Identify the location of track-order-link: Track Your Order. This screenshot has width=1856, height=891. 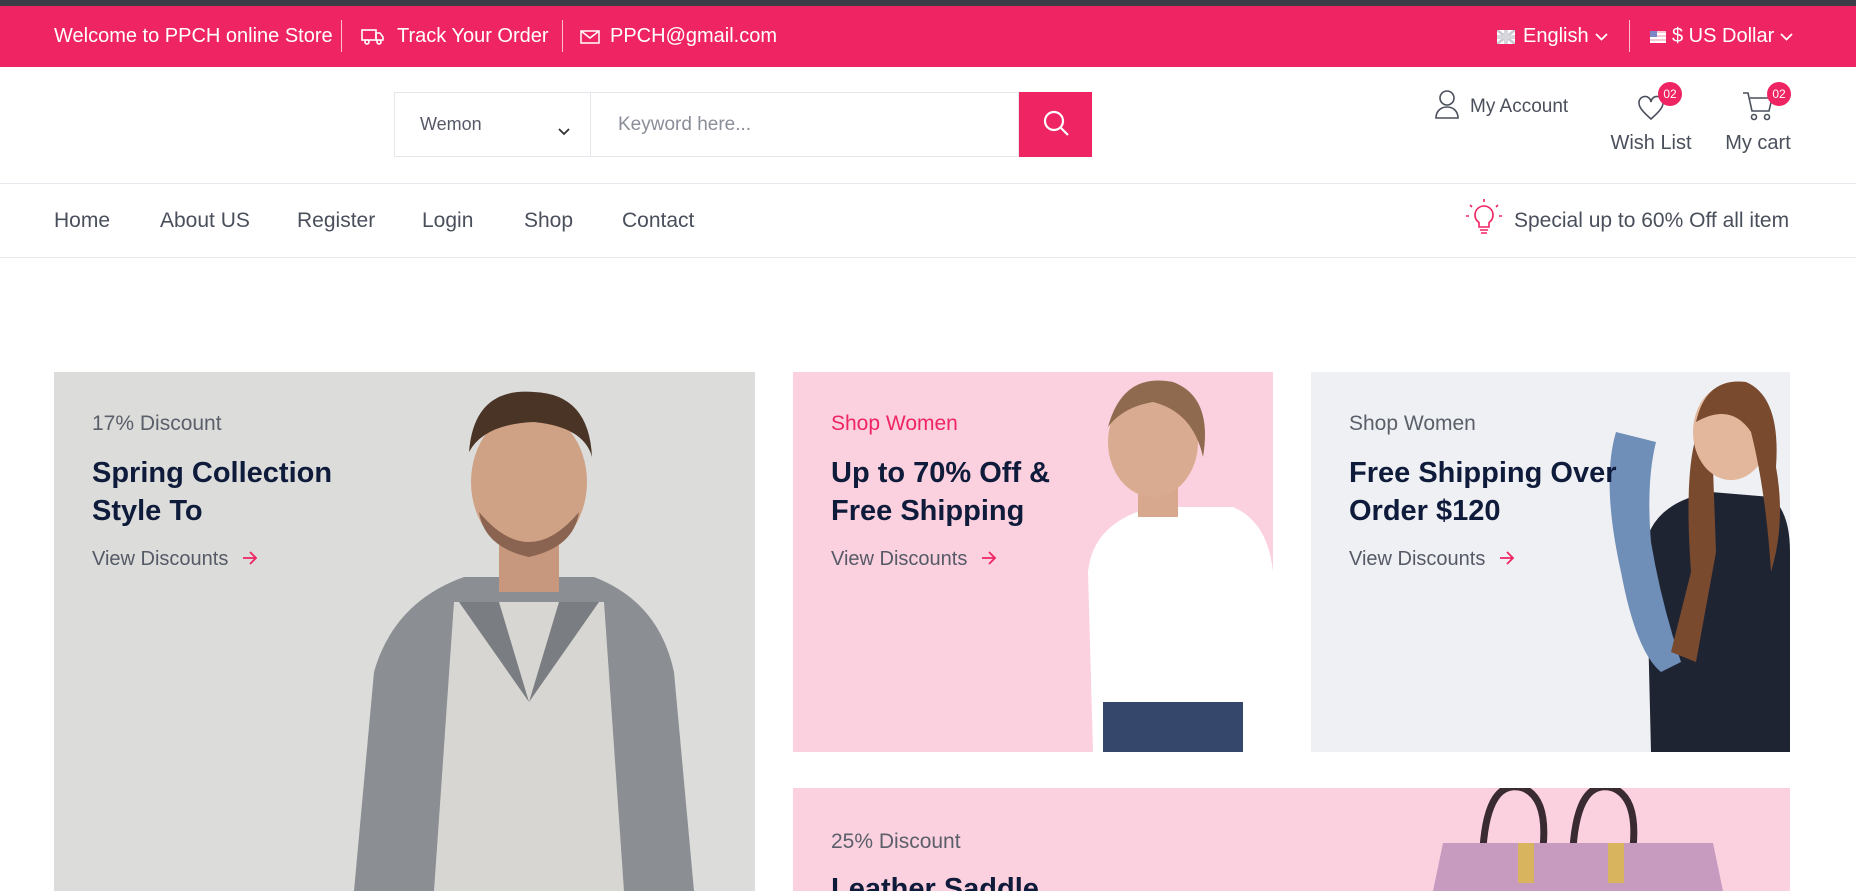
(455, 36).